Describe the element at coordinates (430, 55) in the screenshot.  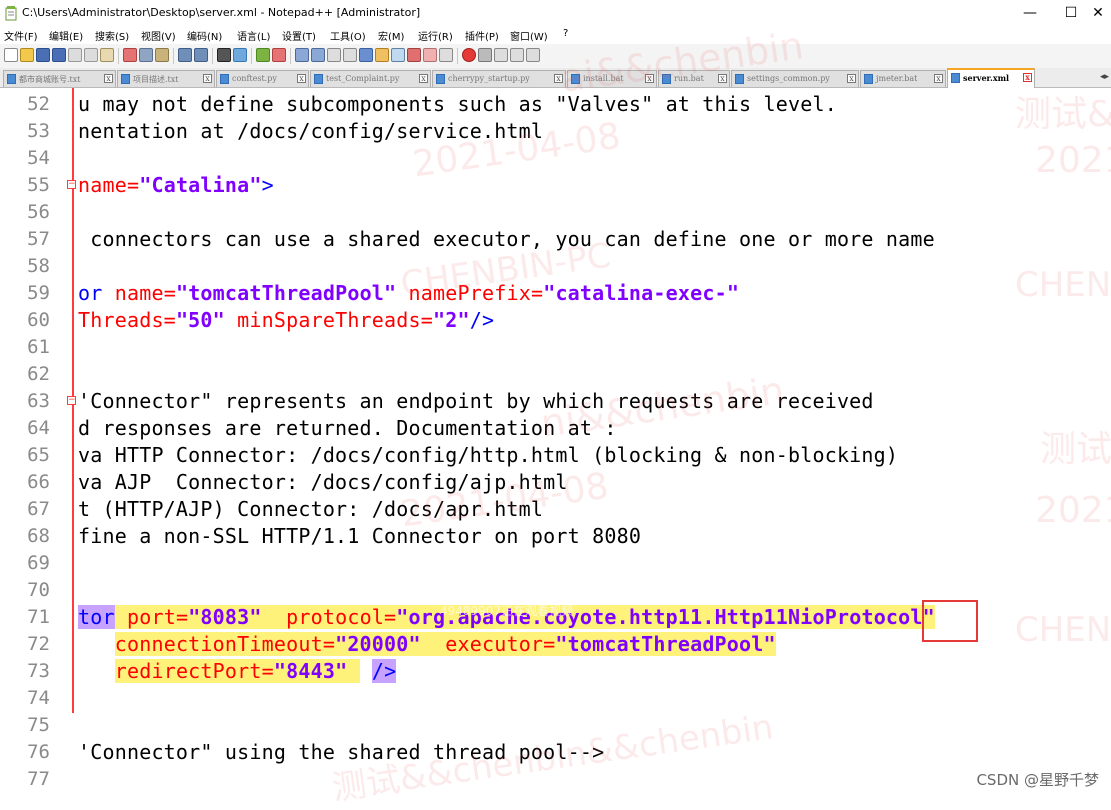
I see `folder-workspace-icon` at that location.